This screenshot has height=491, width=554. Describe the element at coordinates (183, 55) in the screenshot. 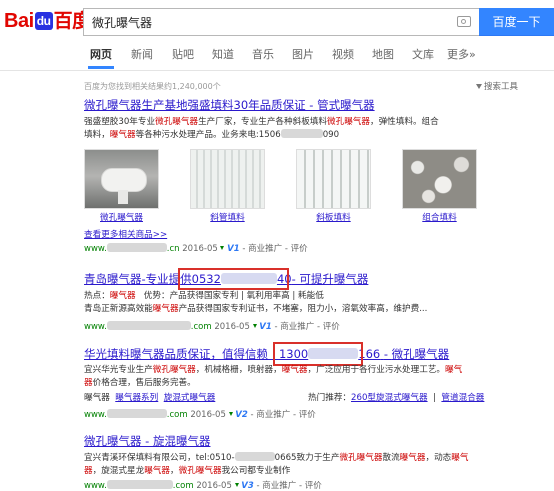

I see `tab-tieba: 贴吧` at that location.